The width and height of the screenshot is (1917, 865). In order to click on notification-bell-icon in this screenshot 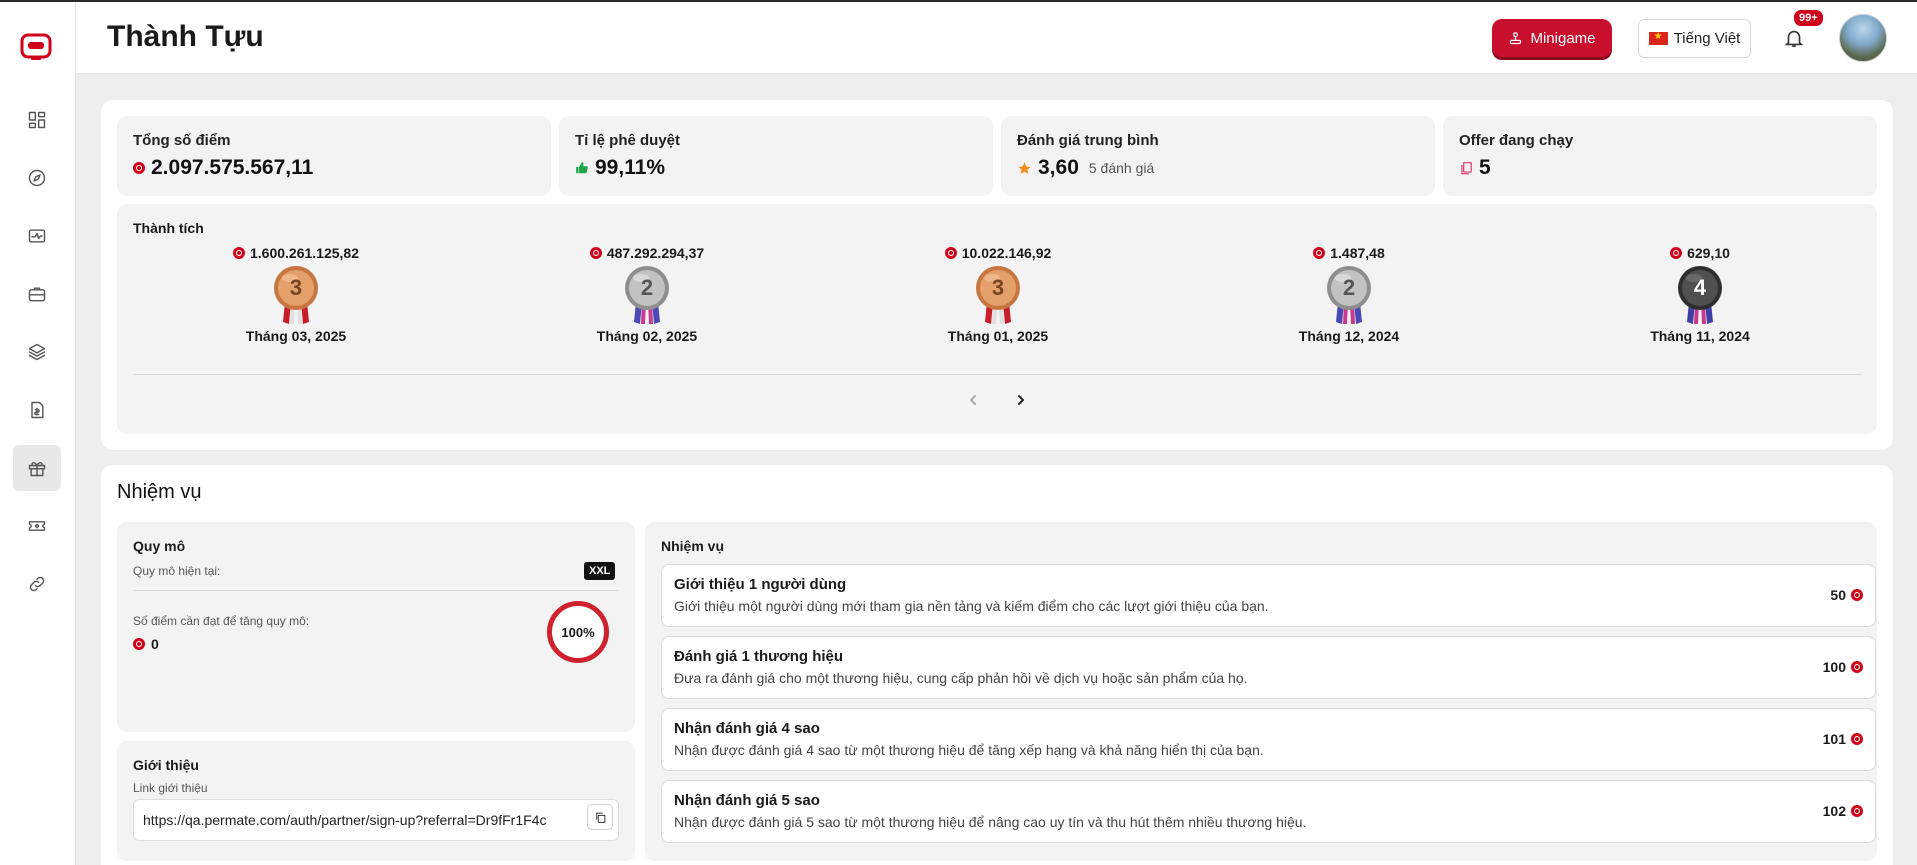, I will do `click(1794, 38)`.